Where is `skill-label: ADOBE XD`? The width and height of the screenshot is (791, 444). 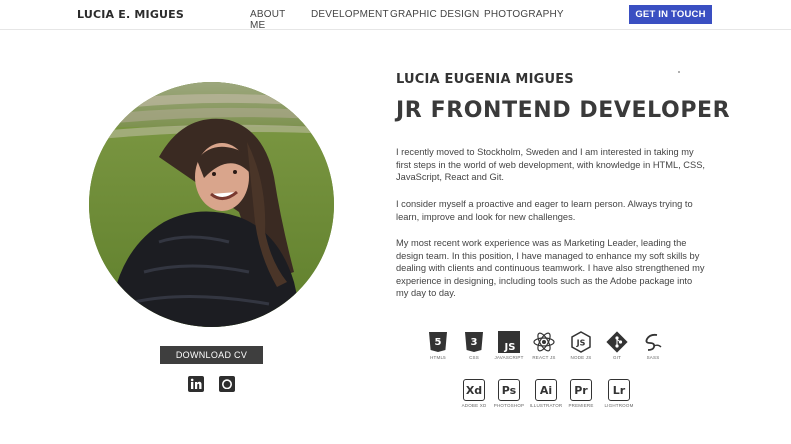 skill-label: ADOBE XD is located at coordinates (474, 405).